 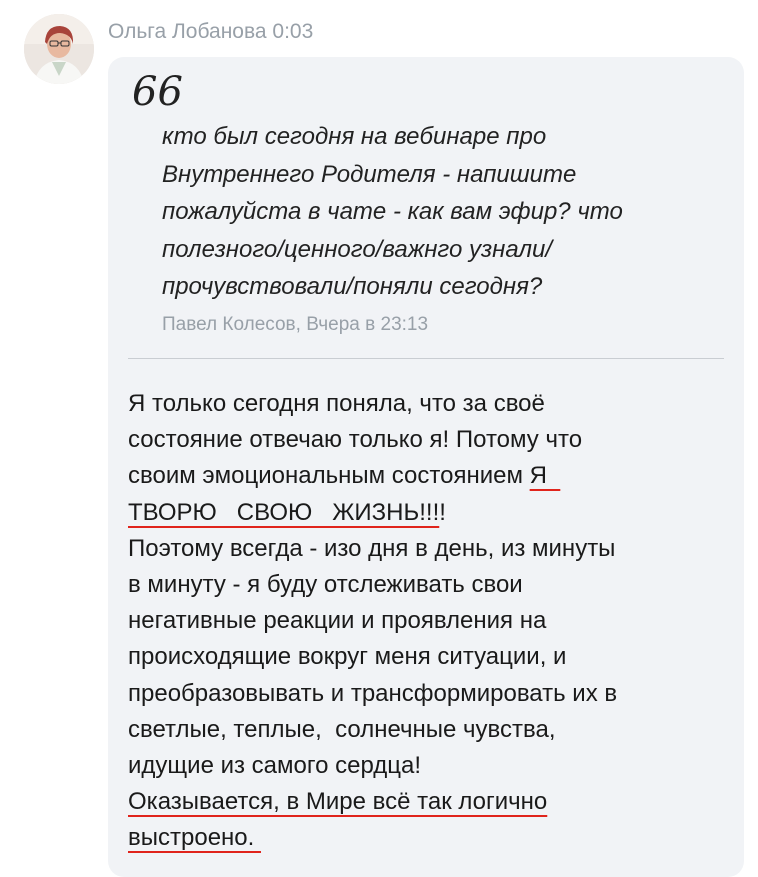 I want to click on message-line: негативные реакции и проявления на, so click(x=337, y=621).